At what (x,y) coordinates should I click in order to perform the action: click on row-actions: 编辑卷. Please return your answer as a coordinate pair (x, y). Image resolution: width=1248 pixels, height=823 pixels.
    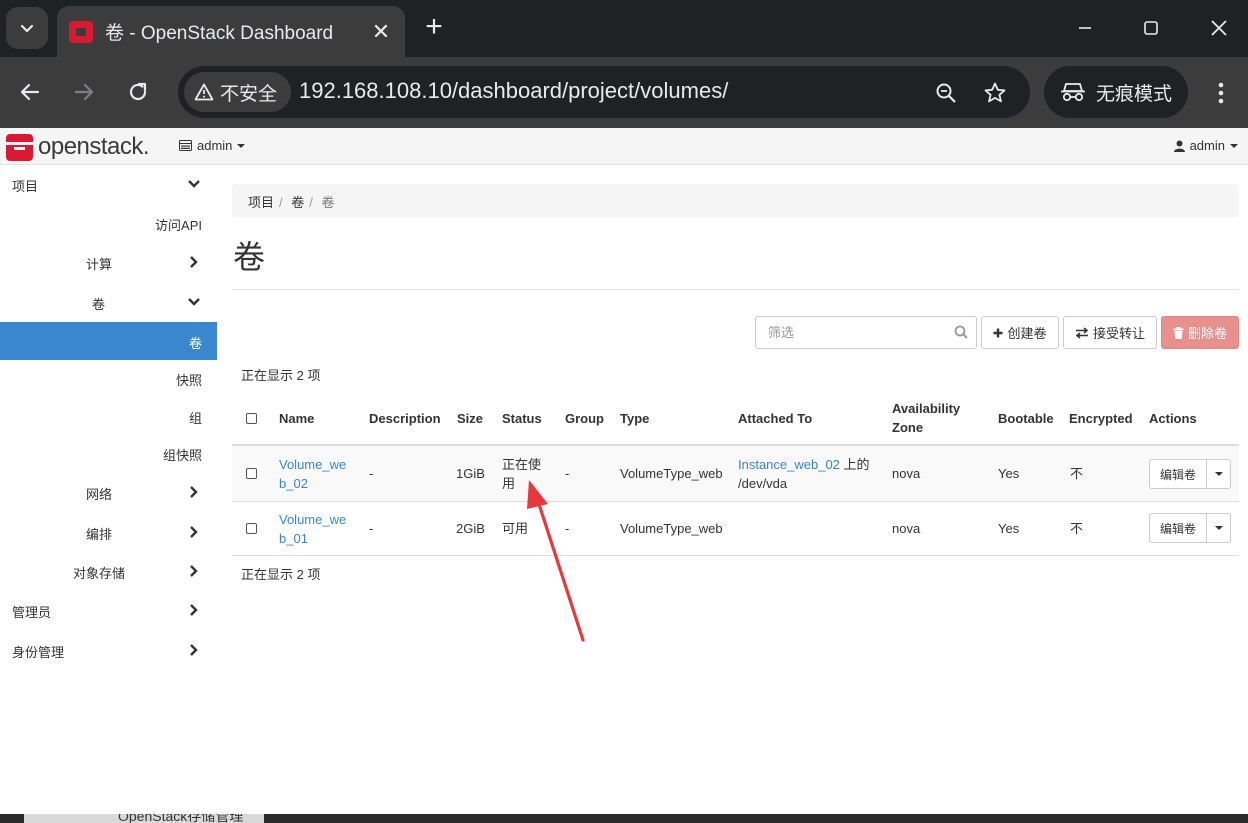
    Looking at the image, I should click on (1190, 528).